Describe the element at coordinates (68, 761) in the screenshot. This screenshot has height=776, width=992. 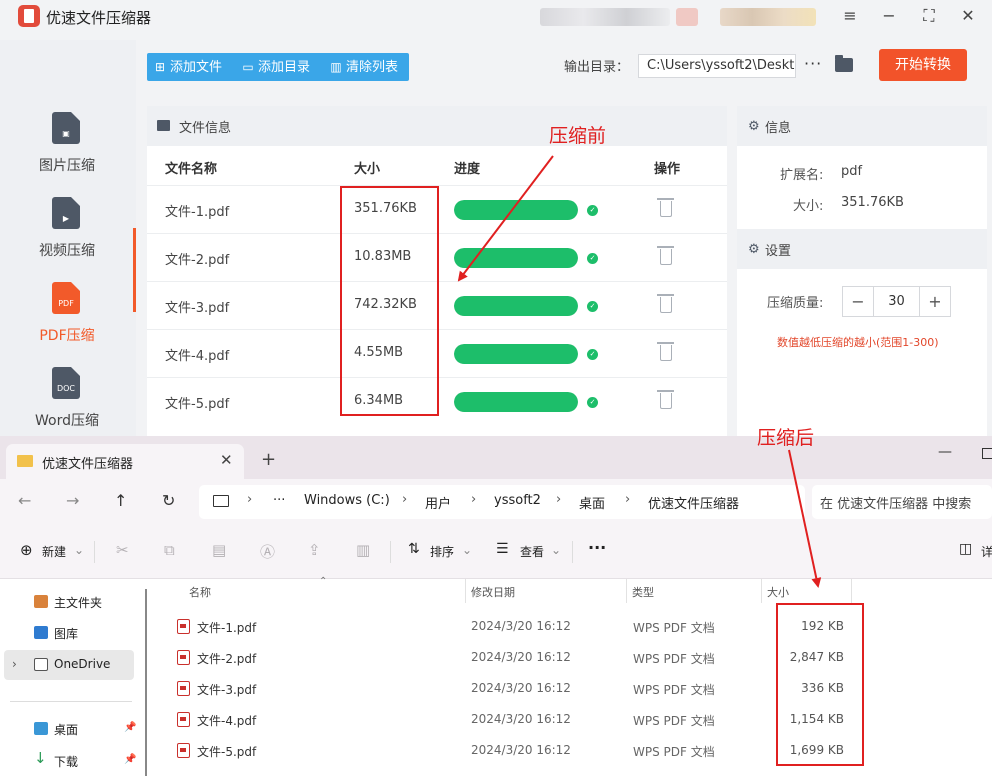
I see `nav-item-downloads: ↓ 下载 📌` at that location.